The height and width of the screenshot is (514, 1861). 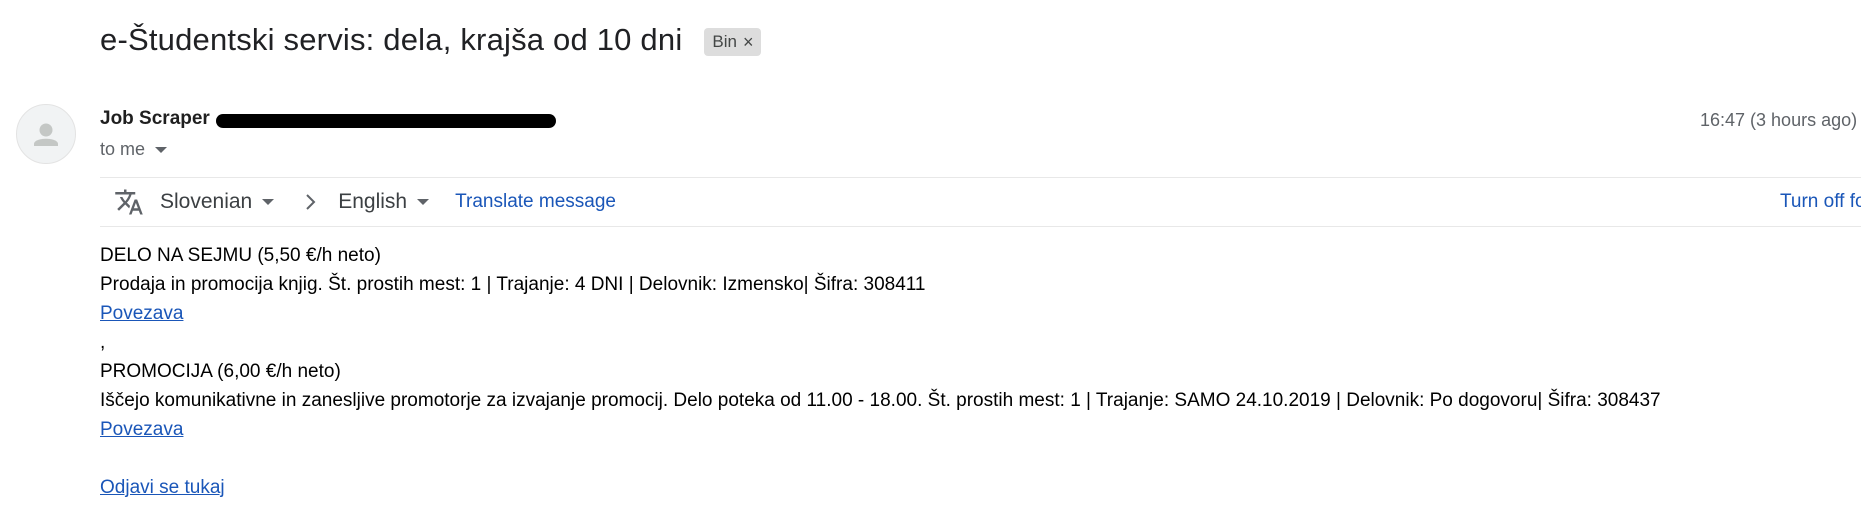 What do you see at coordinates (724, 41) in the screenshot?
I see `label-chip-text: Bin` at bounding box center [724, 41].